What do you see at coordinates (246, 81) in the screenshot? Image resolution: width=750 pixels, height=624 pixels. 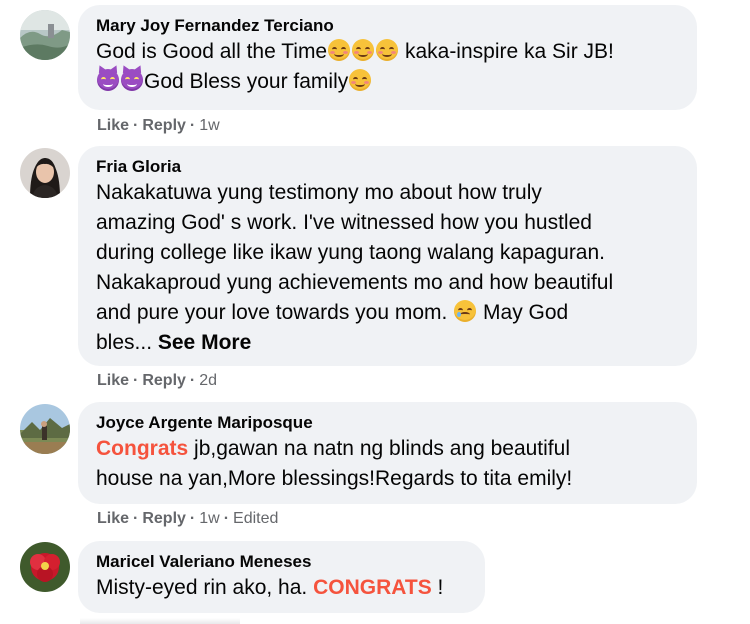 I see `comment-text-segment: God Bless your family` at bounding box center [246, 81].